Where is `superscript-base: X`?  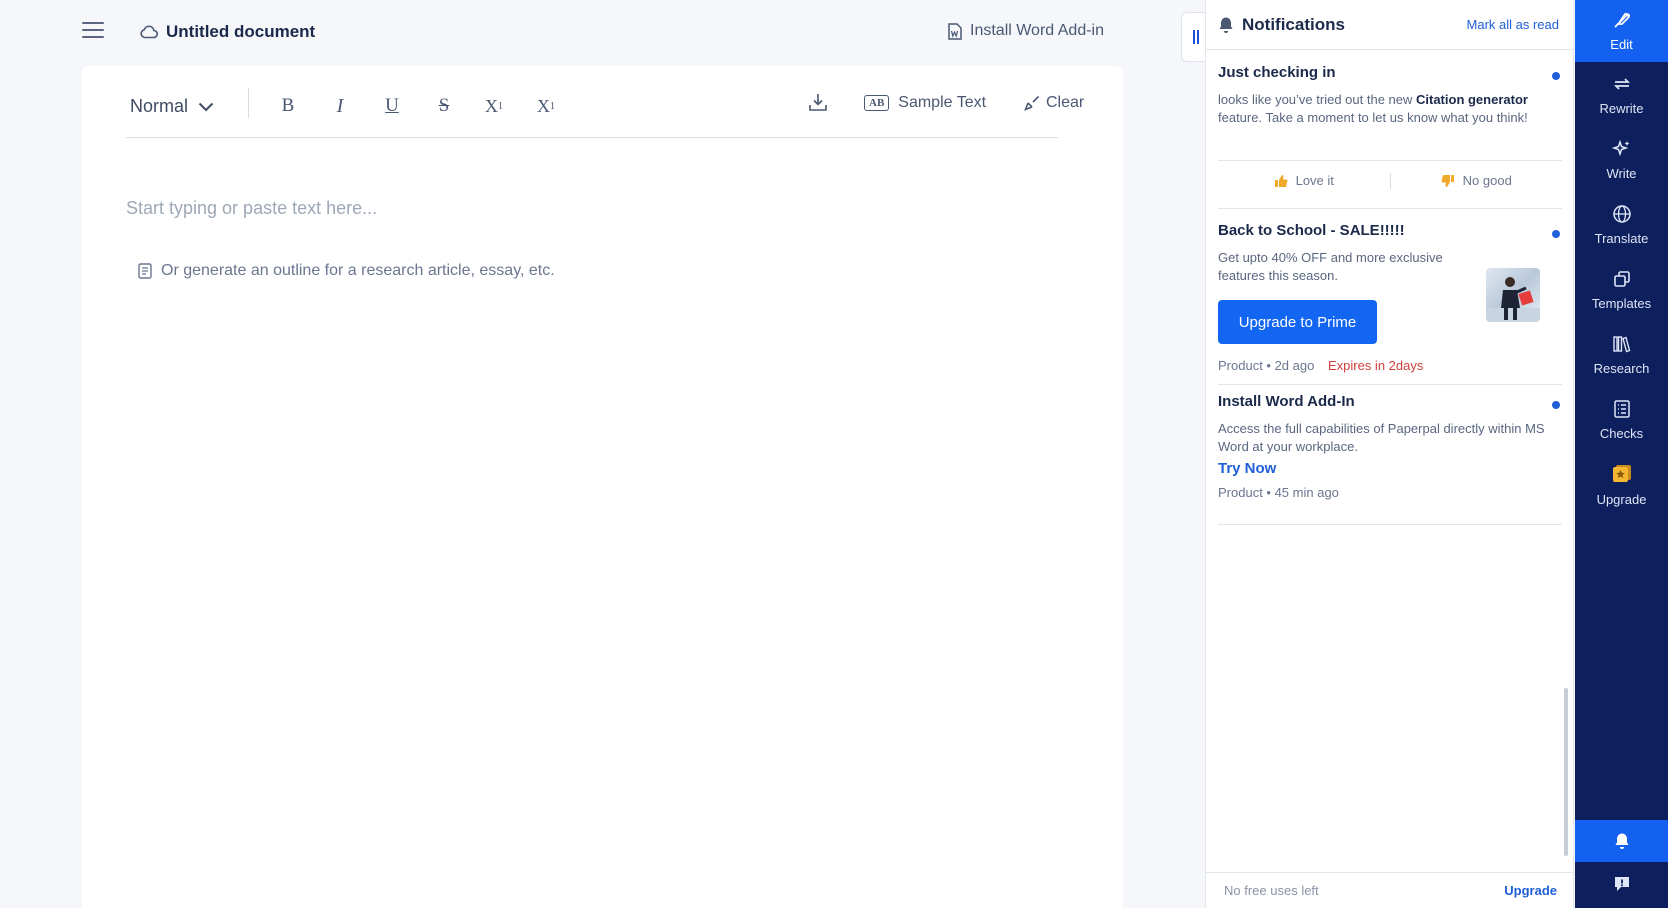 superscript-base: X is located at coordinates (491, 105).